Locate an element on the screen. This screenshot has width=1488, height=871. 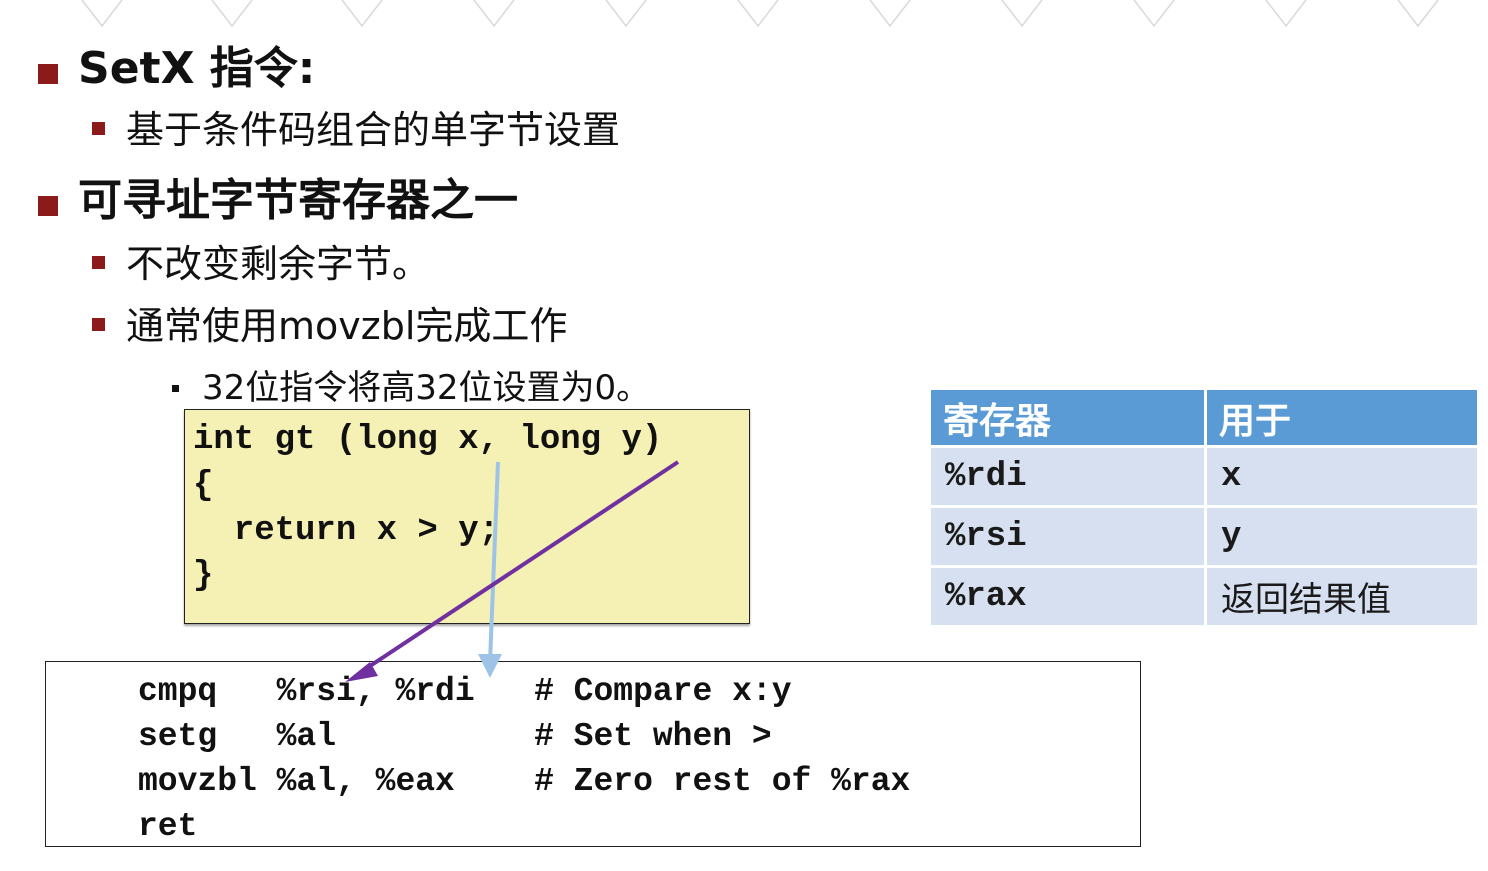
asm-line-setg: setg %al # Set when > is located at coordinates (455, 736).